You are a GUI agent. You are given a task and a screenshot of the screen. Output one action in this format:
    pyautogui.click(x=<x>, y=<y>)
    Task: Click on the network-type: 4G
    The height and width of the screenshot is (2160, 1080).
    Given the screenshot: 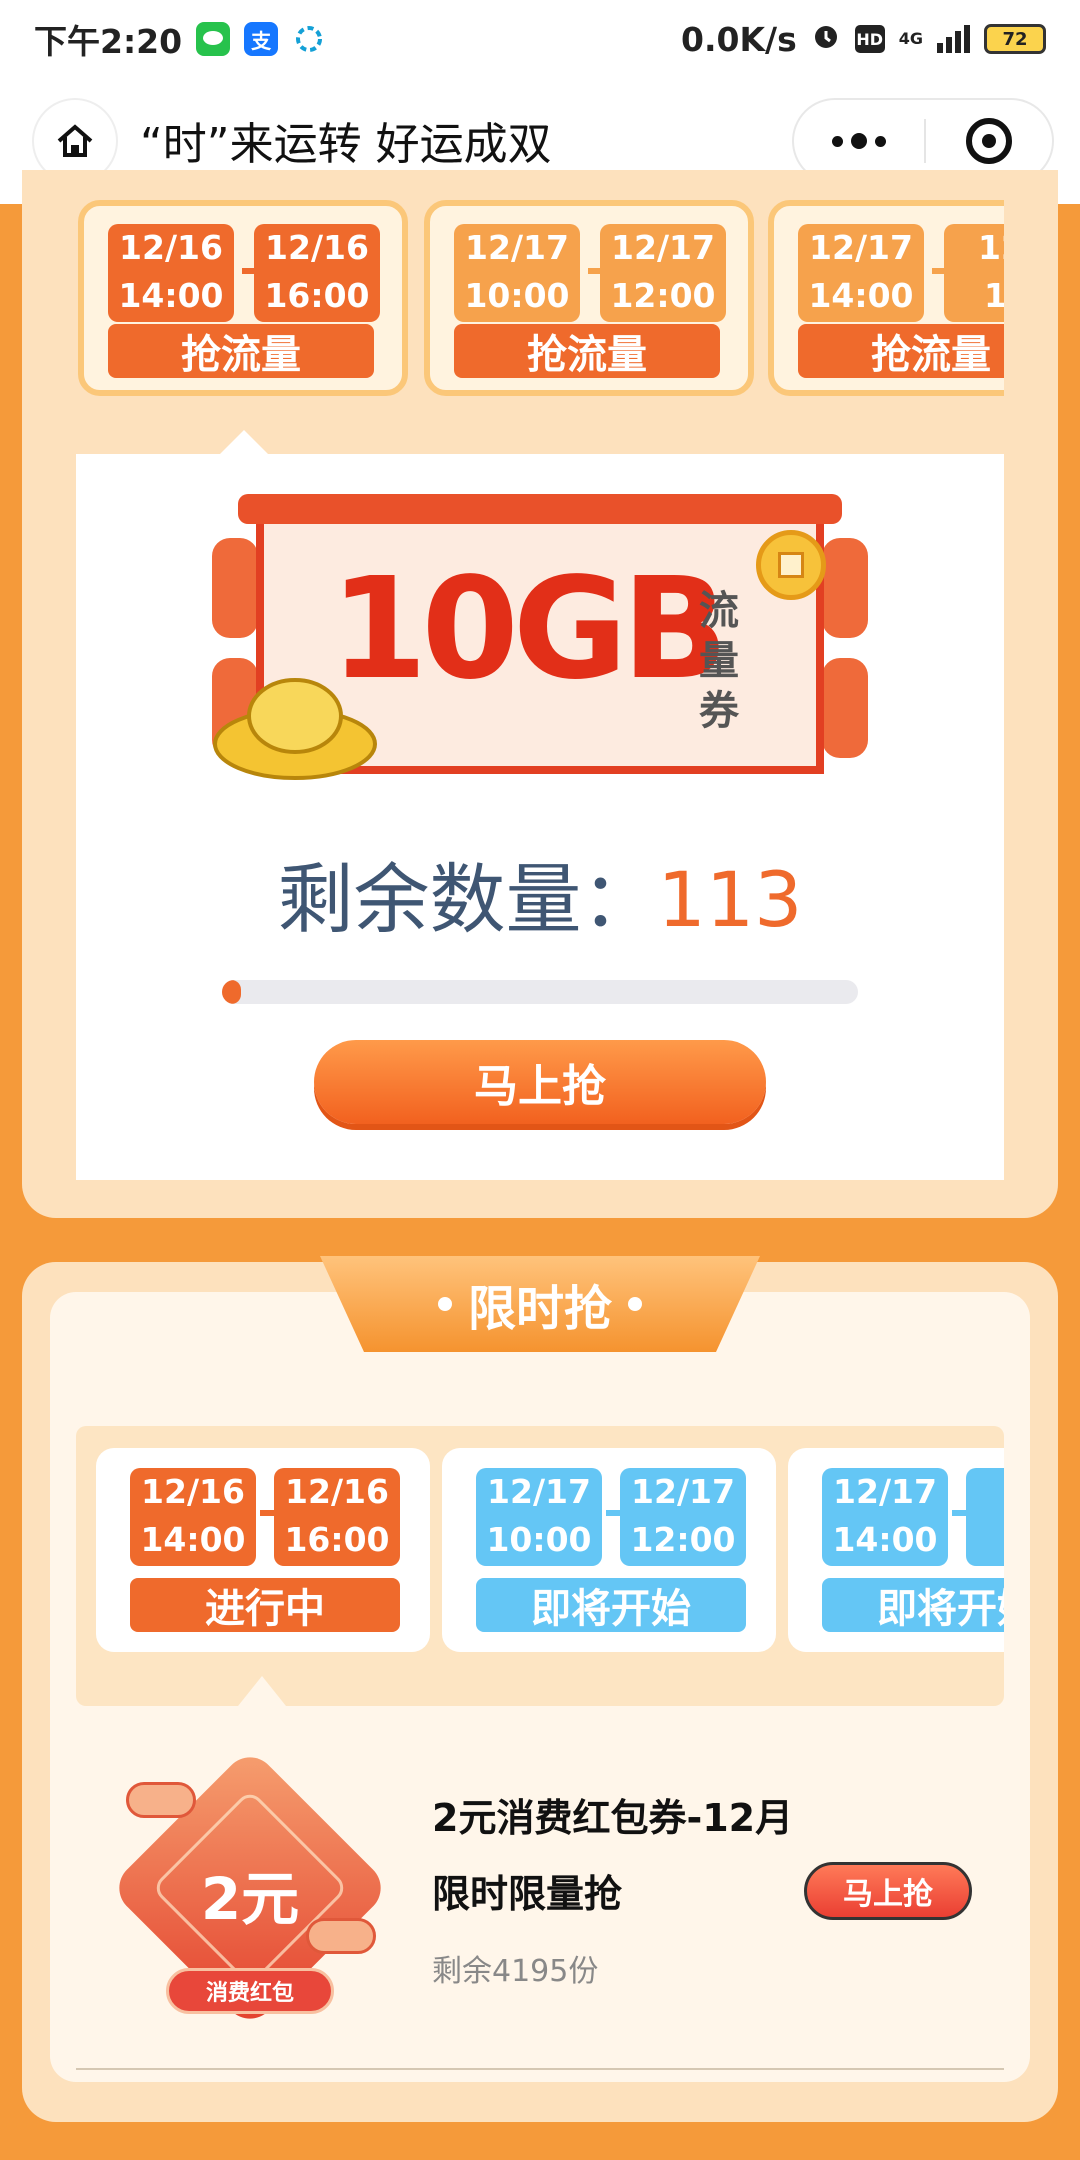 What is the action you would take?
    pyautogui.click(x=910, y=38)
    